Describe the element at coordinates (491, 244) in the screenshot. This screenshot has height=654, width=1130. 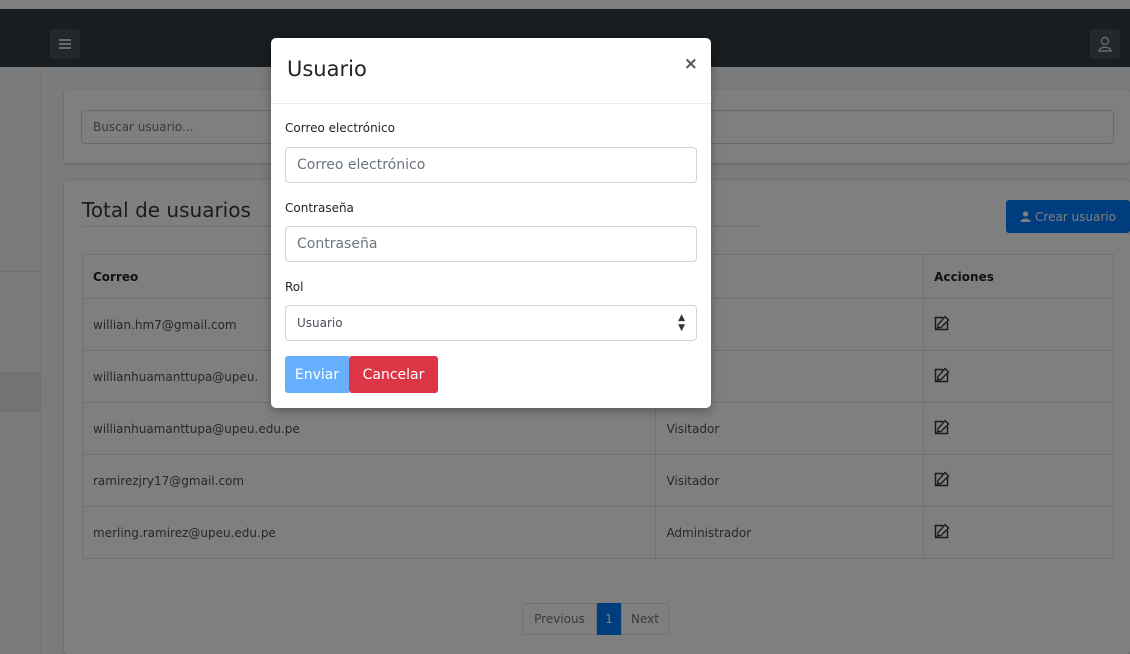
I see `password-field` at that location.